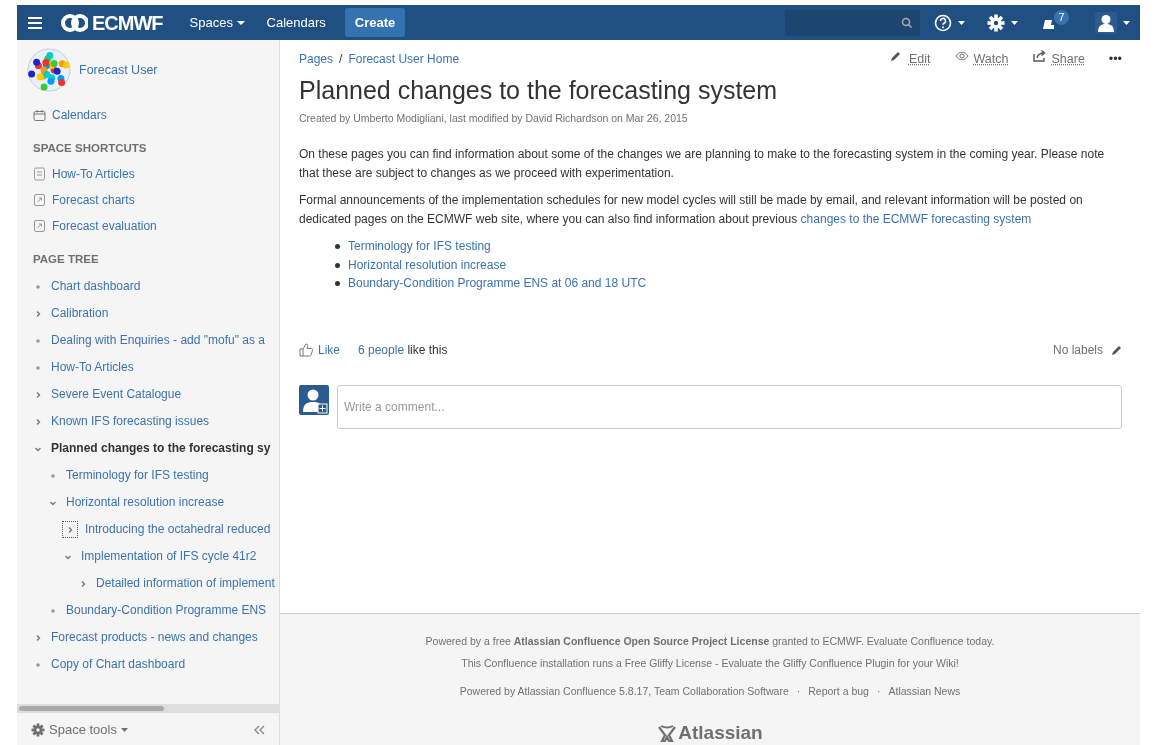  I want to click on page-tree-link: Implementation of IFS cycle 41r2, so click(169, 556).